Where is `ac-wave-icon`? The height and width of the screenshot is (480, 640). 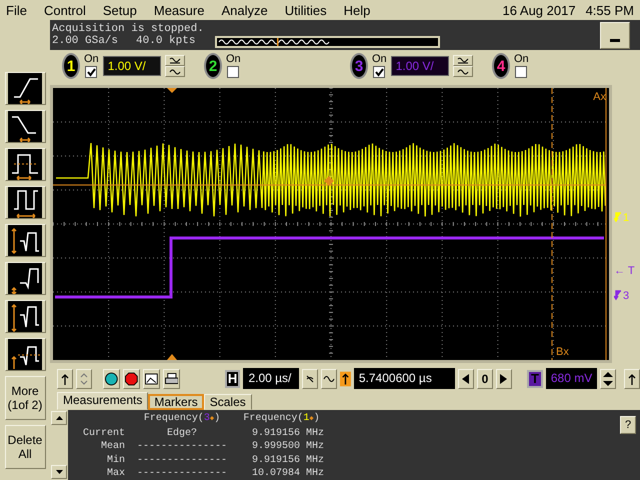 ac-wave-icon is located at coordinates (174, 60).